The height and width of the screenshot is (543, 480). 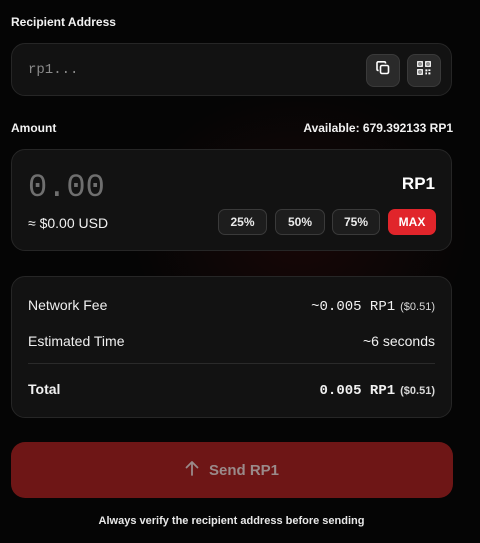 I want to click on token-symbol: RP1, so click(x=418, y=183).